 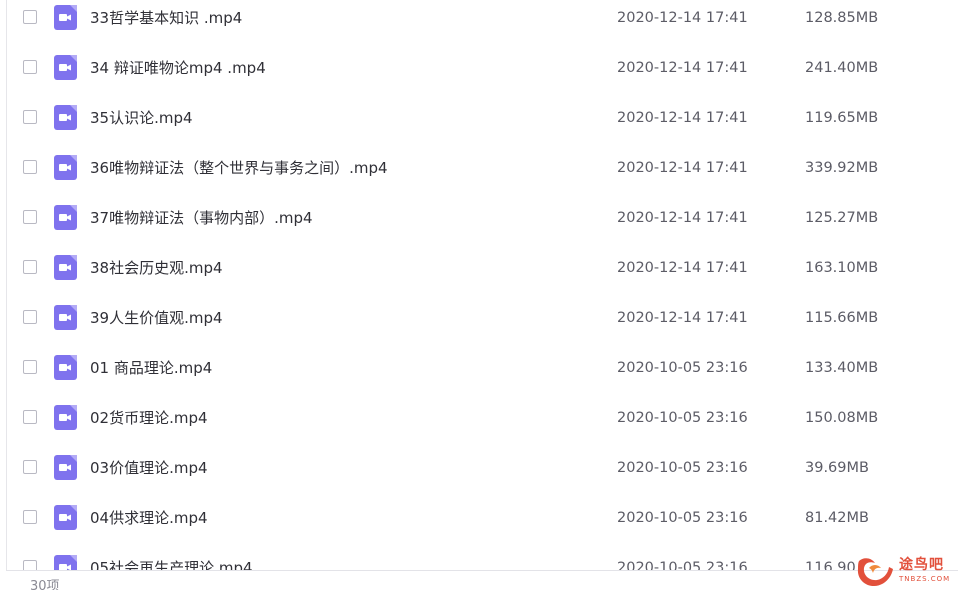 What do you see at coordinates (842, 18) in the screenshot?
I see `file-size: 128.85MB` at bounding box center [842, 18].